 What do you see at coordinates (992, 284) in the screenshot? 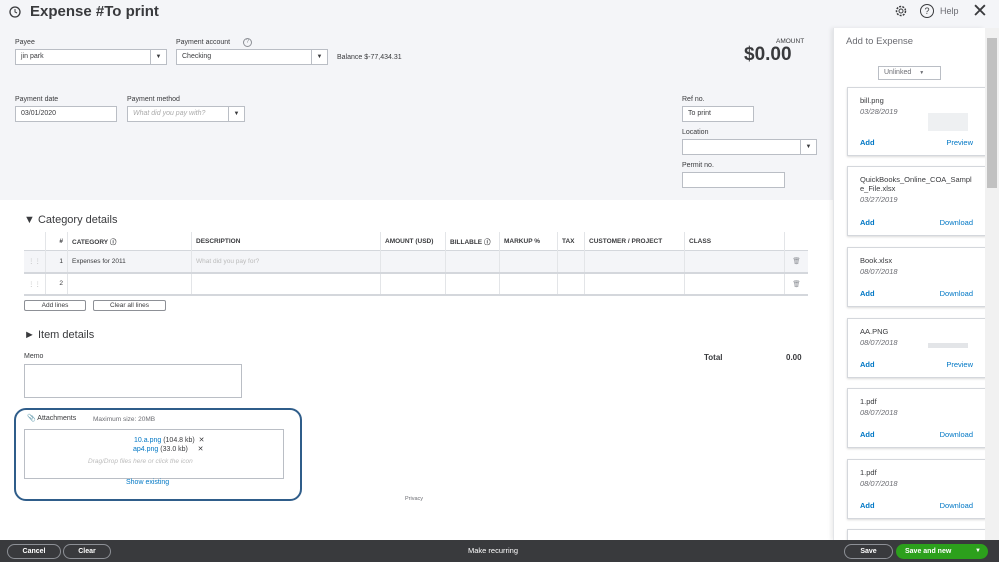
I see `scrollbar` at bounding box center [992, 284].